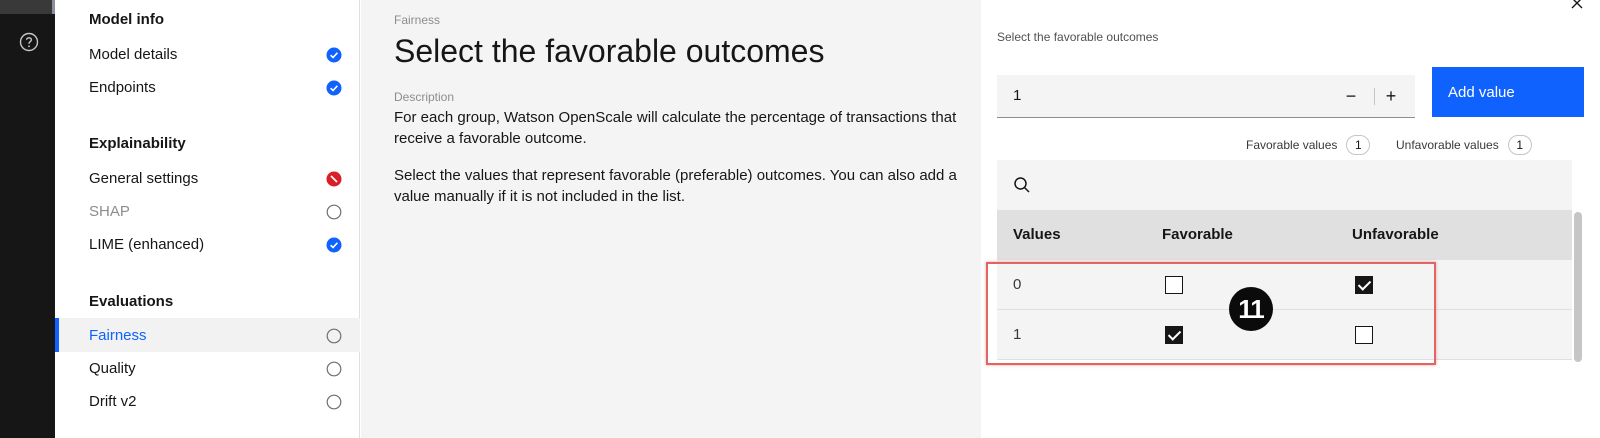 This screenshot has width=1600, height=438. What do you see at coordinates (126, 19) in the screenshot?
I see `section-model-info: Model info` at bounding box center [126, 19].